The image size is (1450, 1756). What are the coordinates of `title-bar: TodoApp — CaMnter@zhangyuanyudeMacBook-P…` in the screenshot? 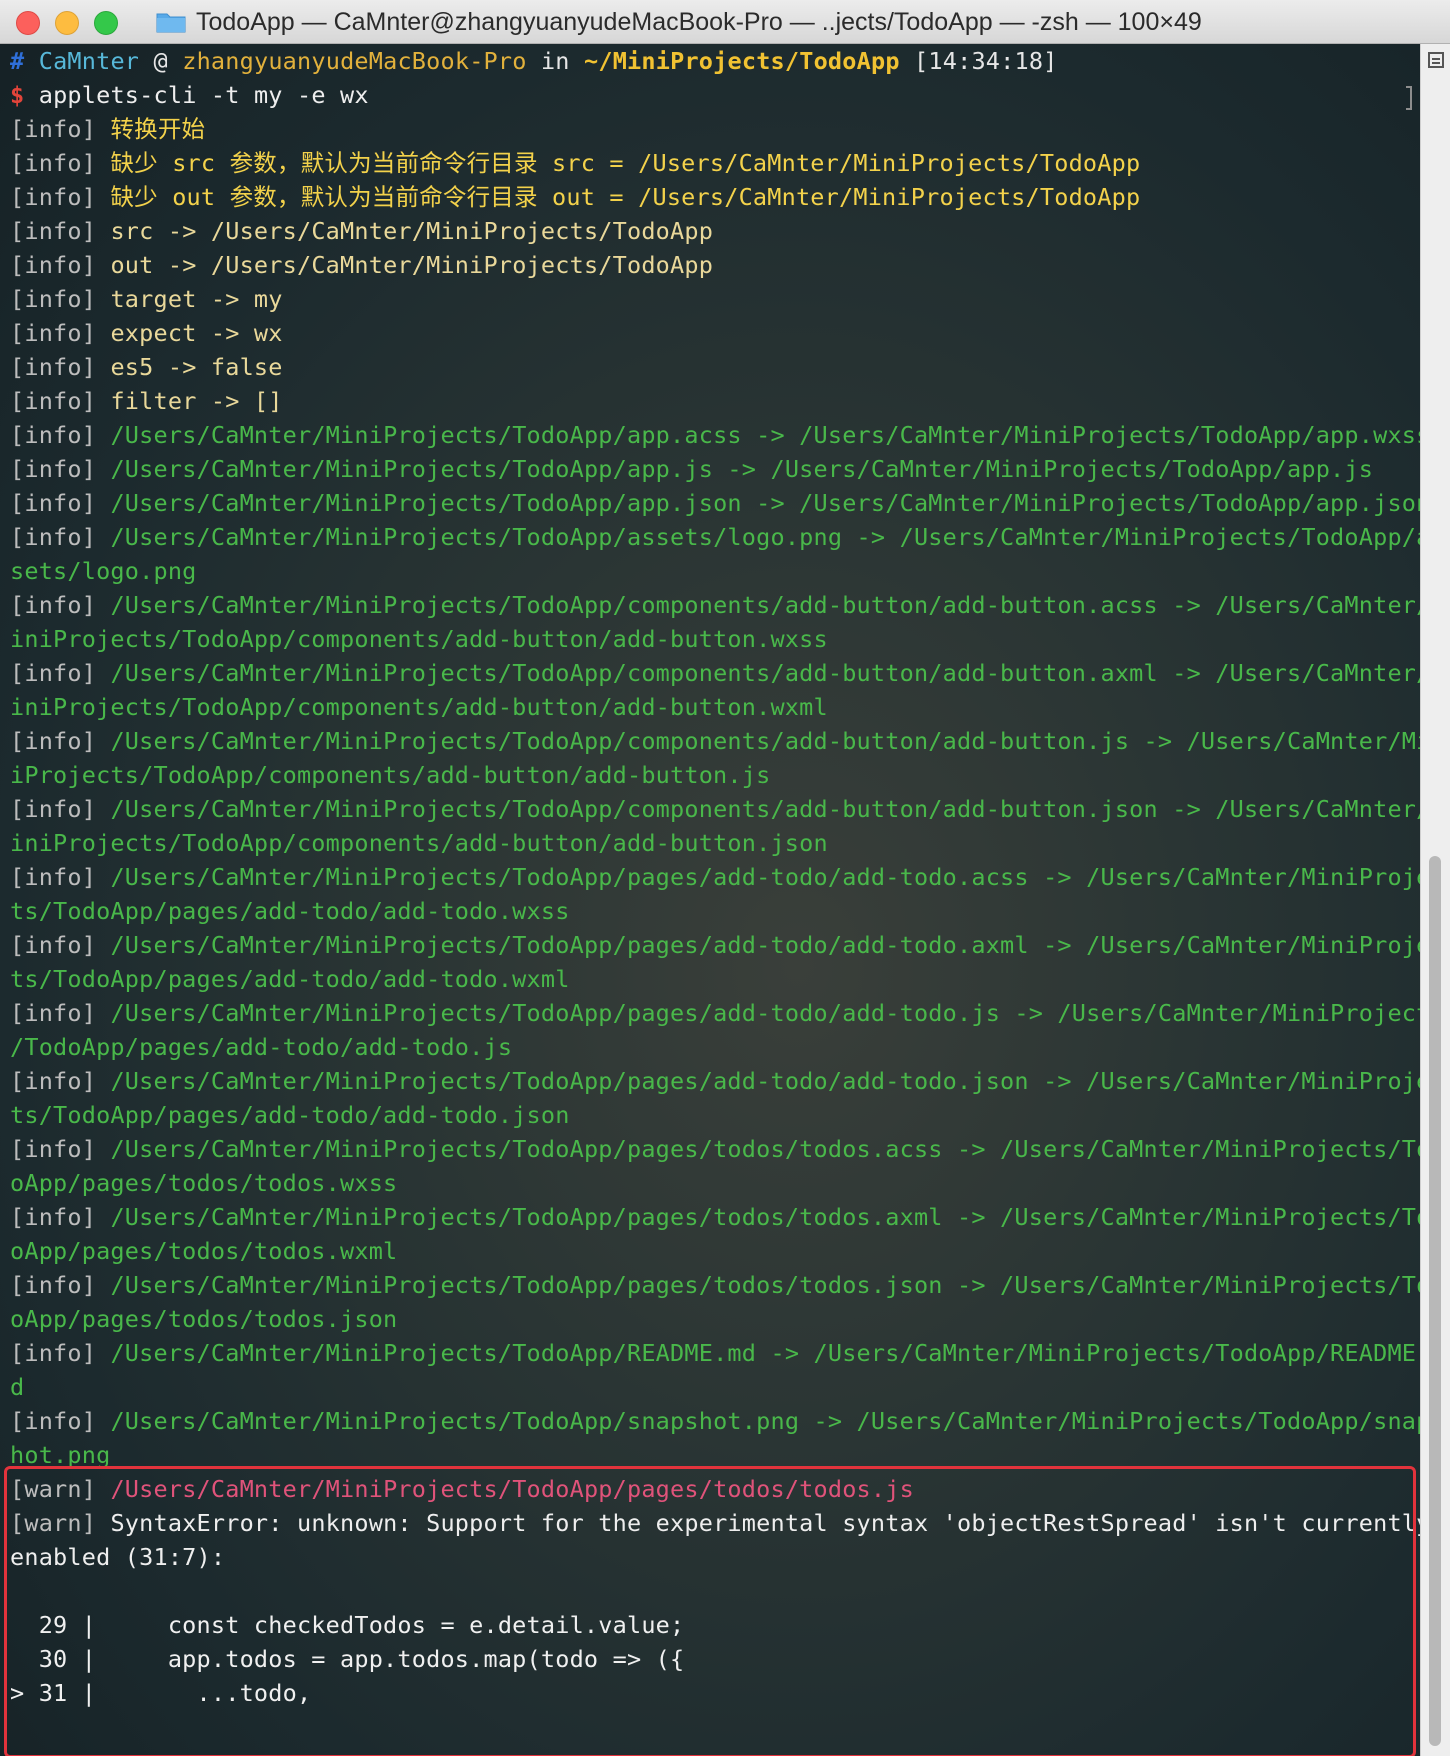 It's located at (725, 22).